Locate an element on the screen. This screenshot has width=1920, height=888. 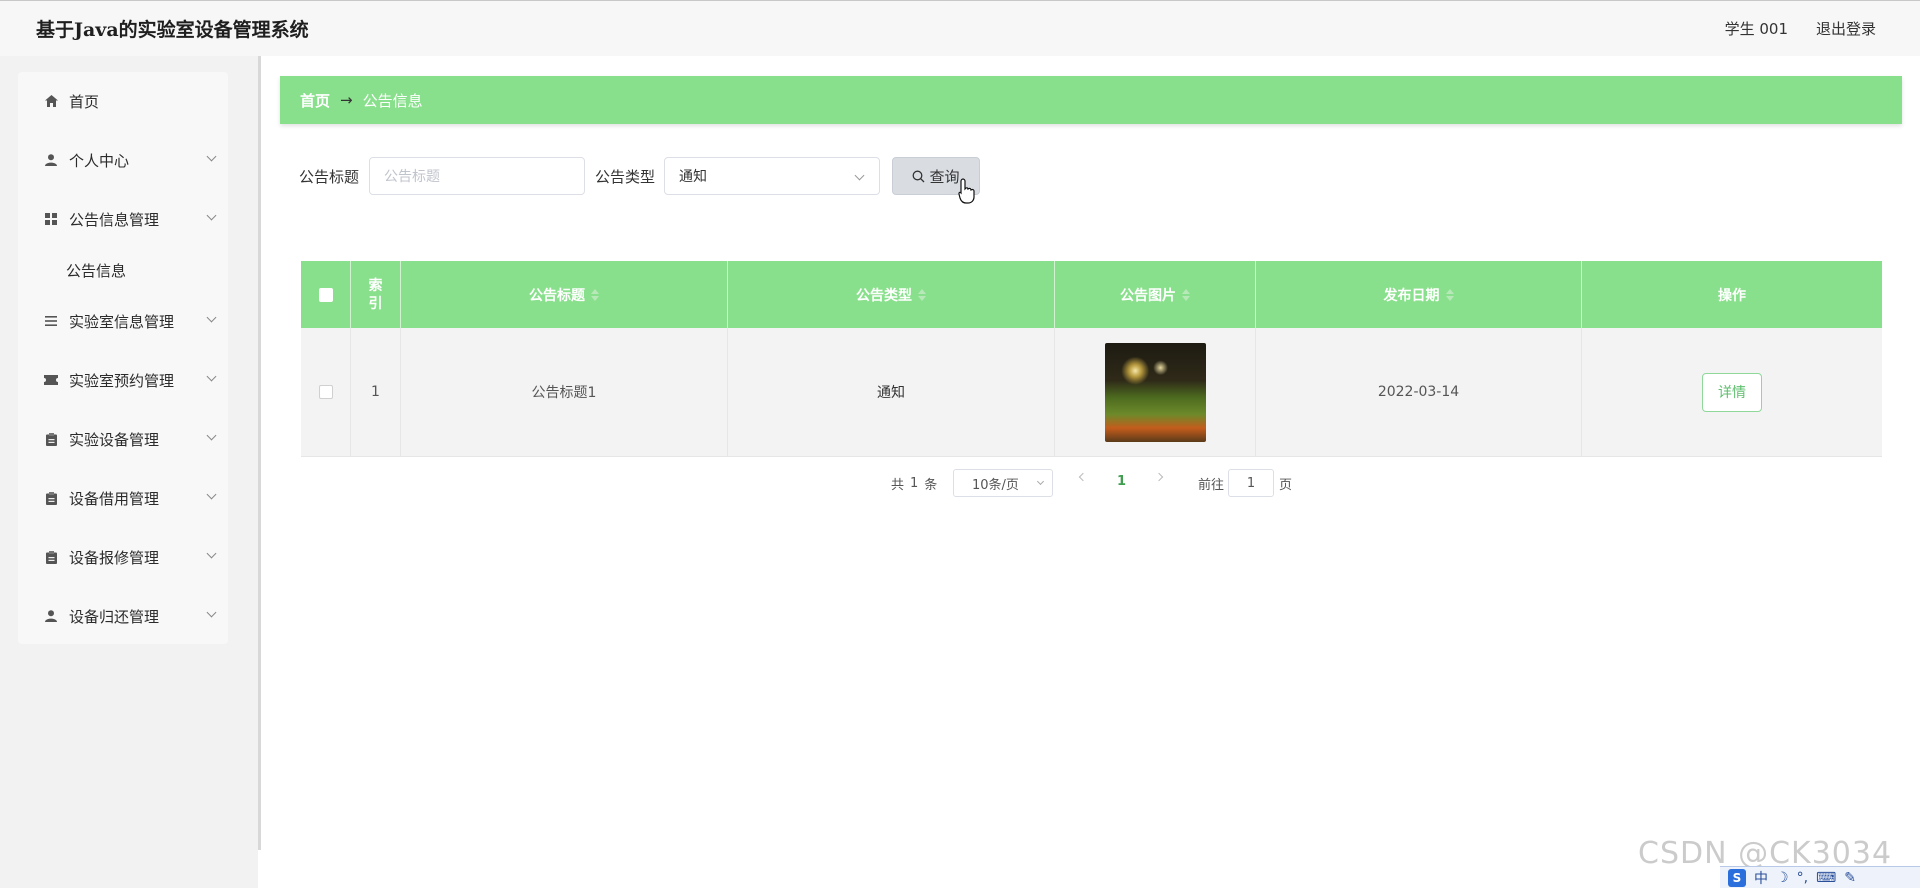
row-image-cell is located at coordinates (1155, 392).